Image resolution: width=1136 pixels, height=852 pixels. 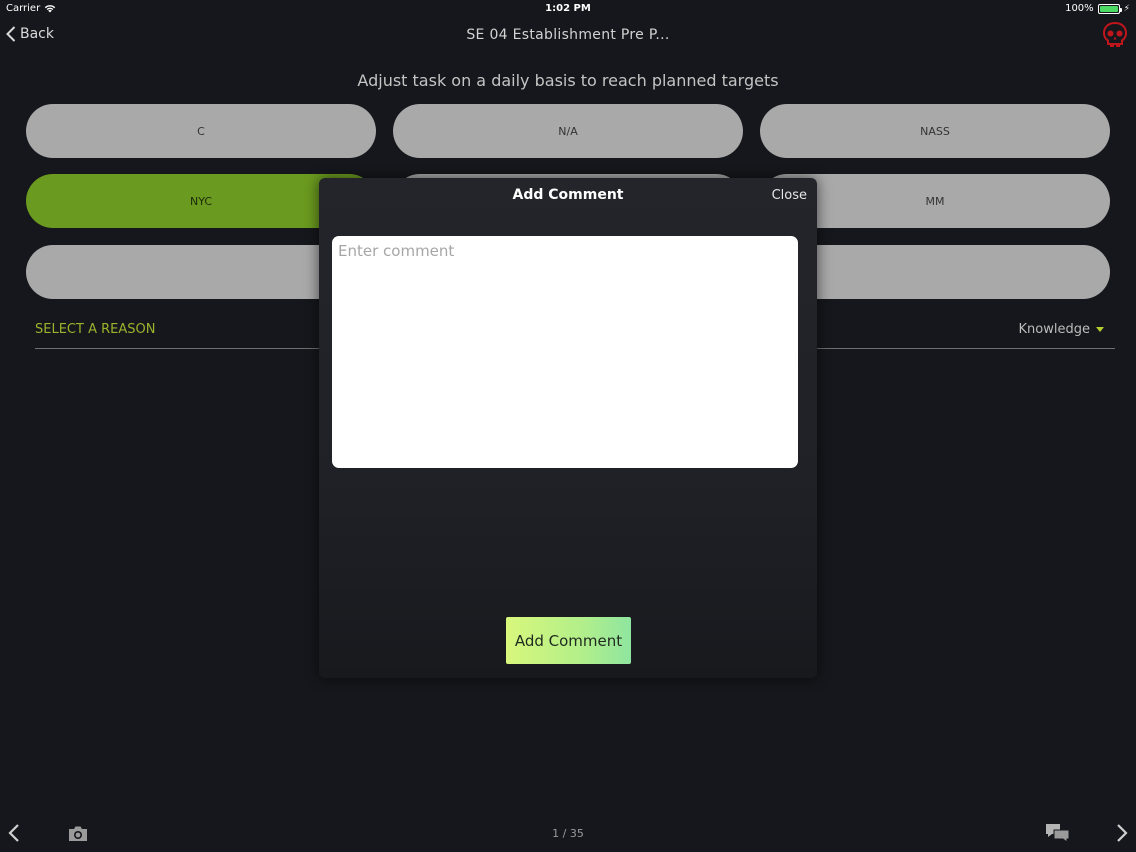 What do you see at coordinates (1100, 329) in the screenshot?
I see `caret-down-icon` at bounding box center [1100, 329].